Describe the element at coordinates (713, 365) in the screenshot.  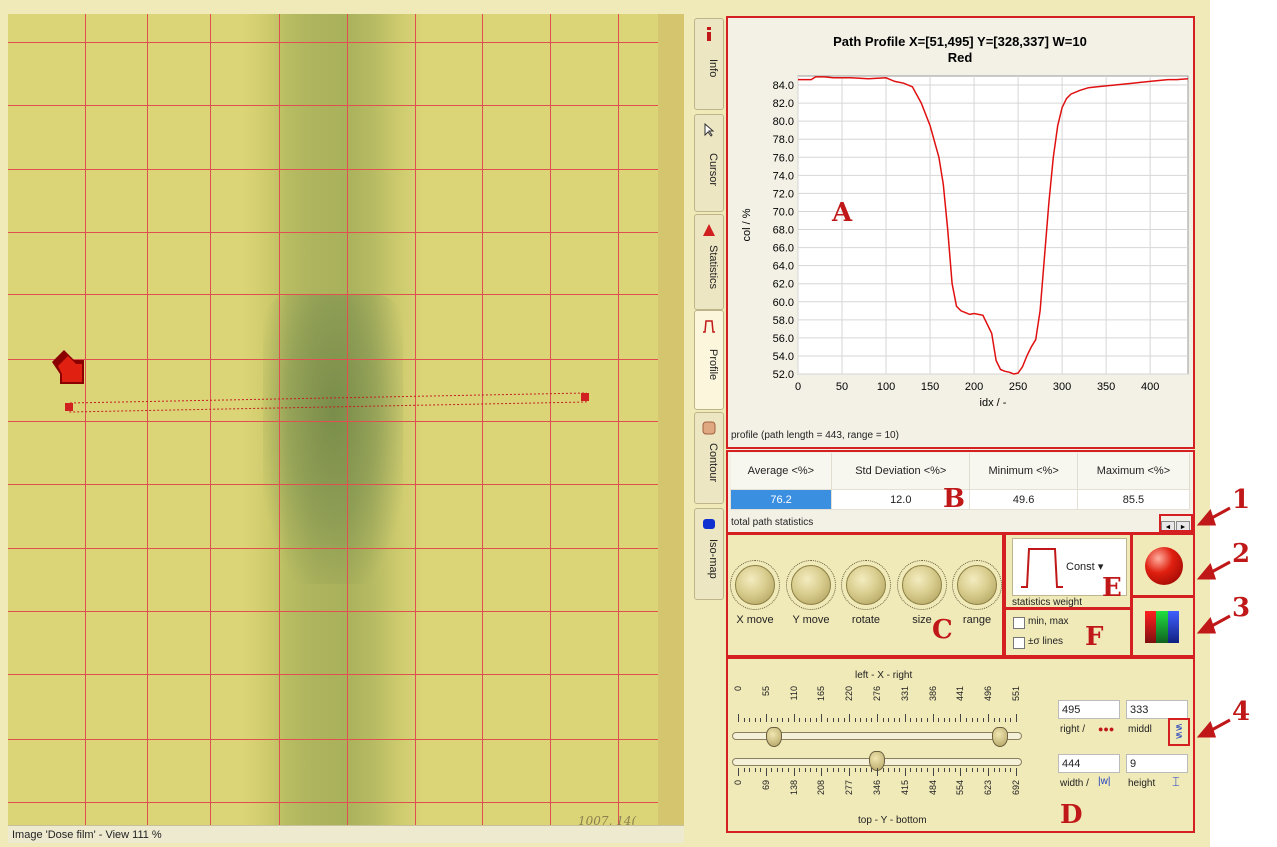
I see `tab-label: Profile` at that location.